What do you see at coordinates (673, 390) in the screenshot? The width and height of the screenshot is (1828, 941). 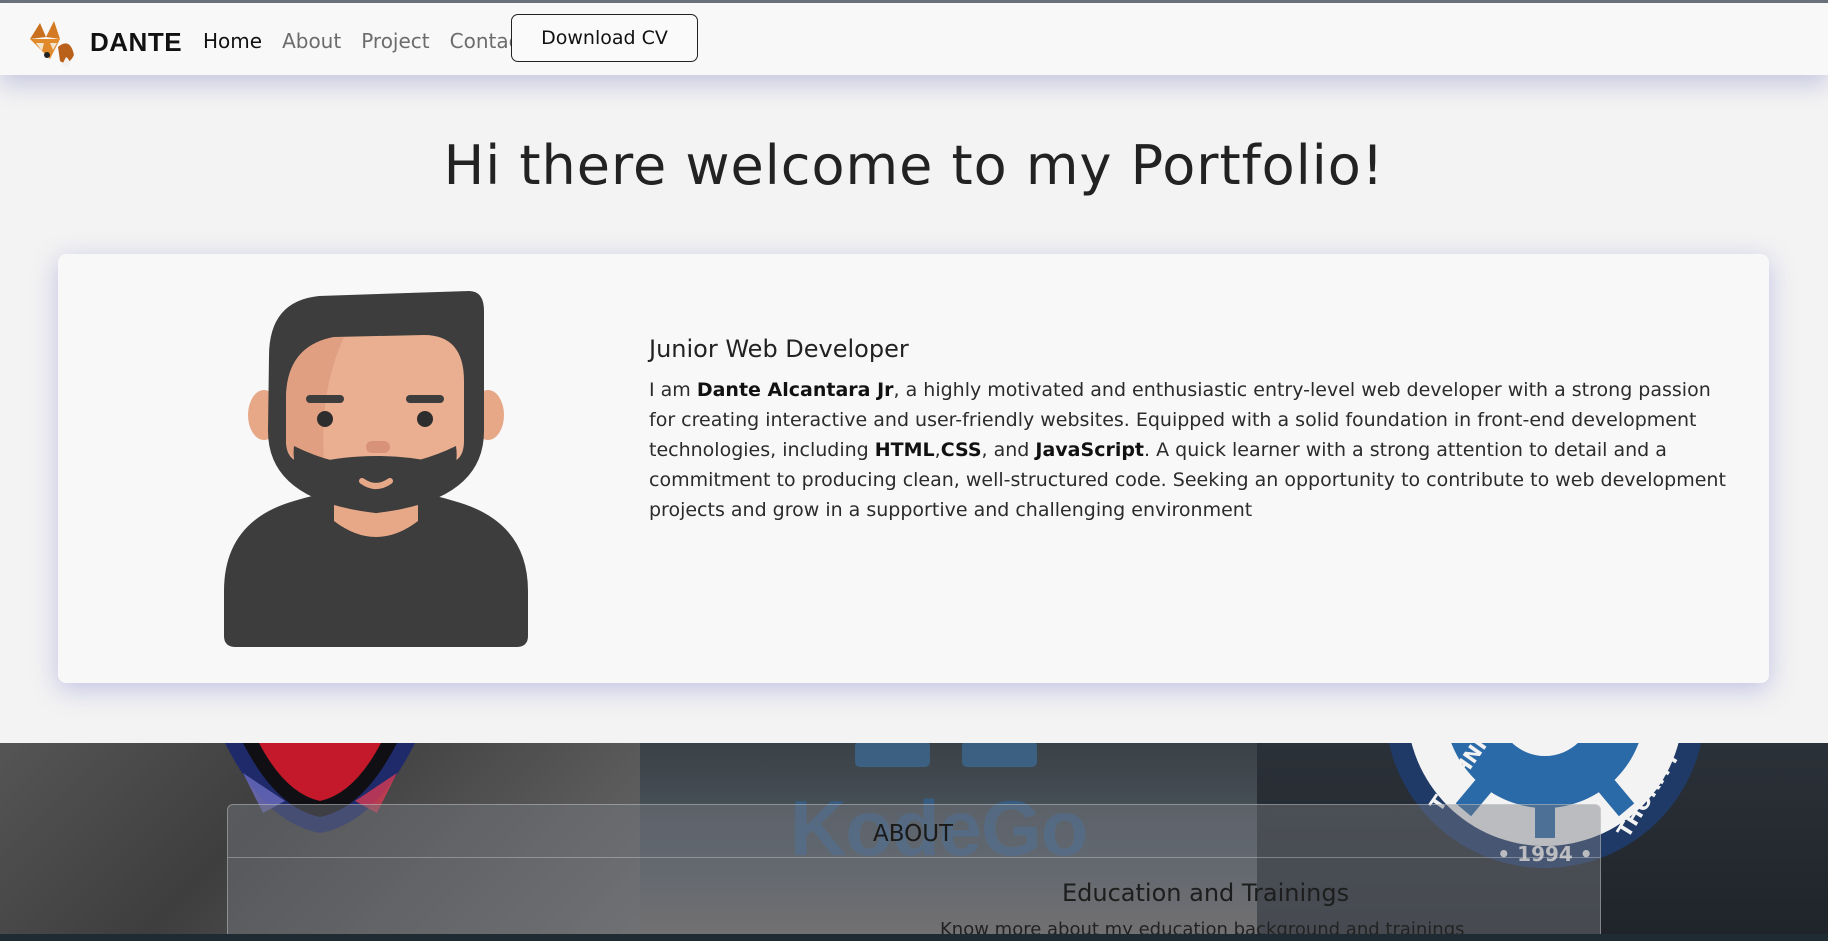 I see `bio-text-1: I am` at bounding box center [673, 390].